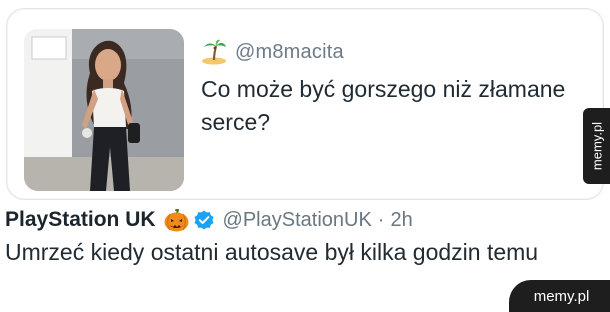  I want to click on quoted-tweet-handle: @m8macita, so click(289, 52).